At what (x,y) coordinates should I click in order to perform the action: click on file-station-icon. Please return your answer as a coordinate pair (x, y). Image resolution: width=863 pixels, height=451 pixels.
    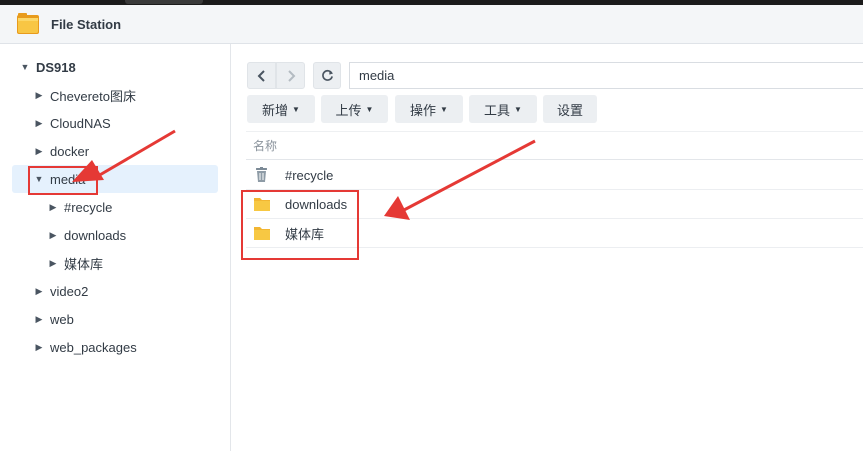
    Looking at the image, I should click on (28, 23).